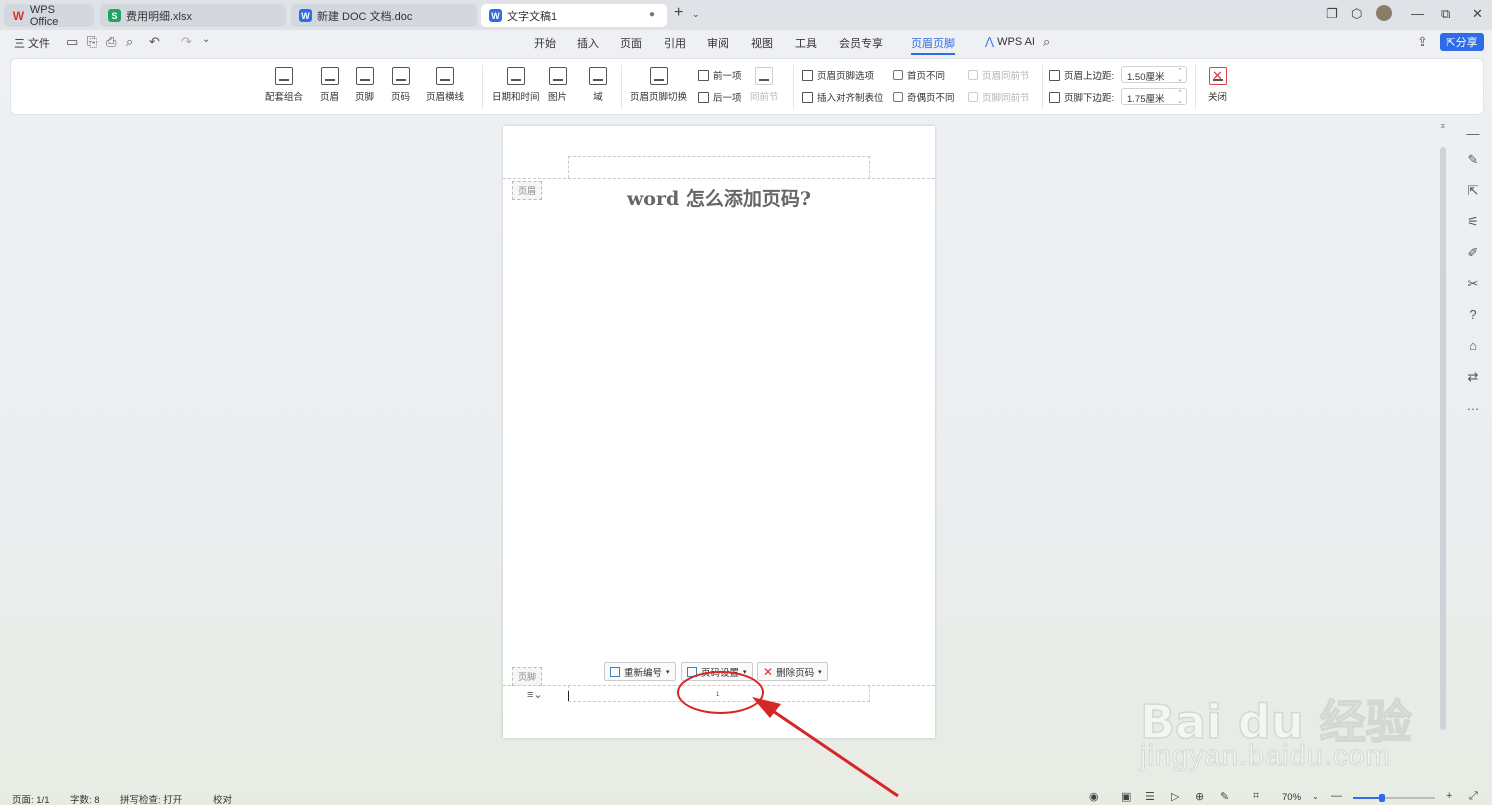 This screenshot has height=805, width=1492. What do you see at coordinates (1150, 796) in the screenshot?
I see `outline-view-icon: ☰` at bounding box center [1150, 796].